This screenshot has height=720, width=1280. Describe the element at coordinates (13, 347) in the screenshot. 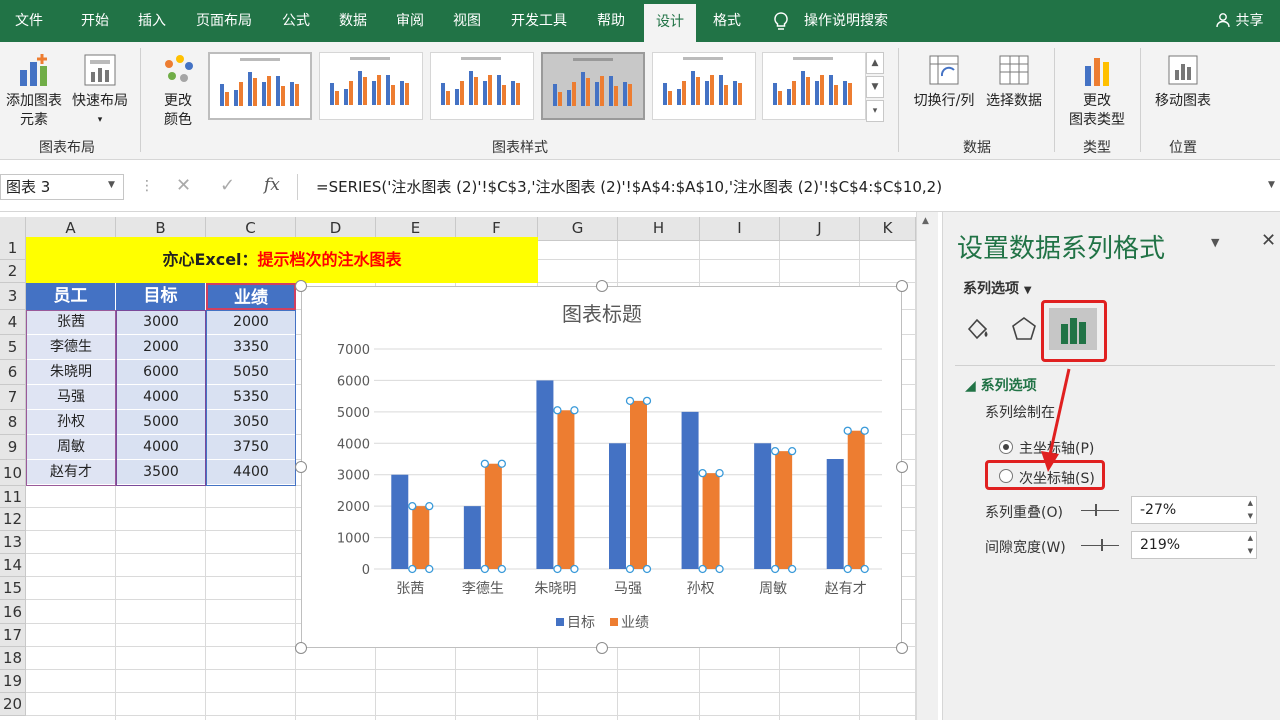

I see `row-header-5: 5` at that location.